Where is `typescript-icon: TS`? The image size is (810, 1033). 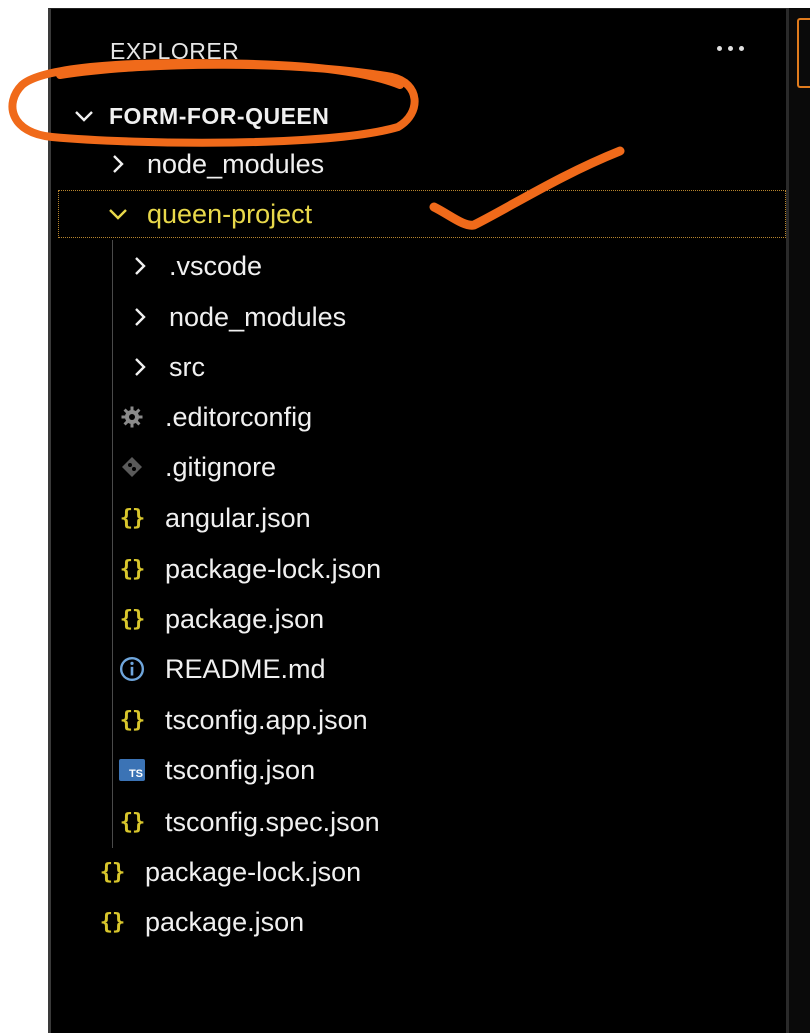
typescript-icon: TS is located at coordinates (132, 770).